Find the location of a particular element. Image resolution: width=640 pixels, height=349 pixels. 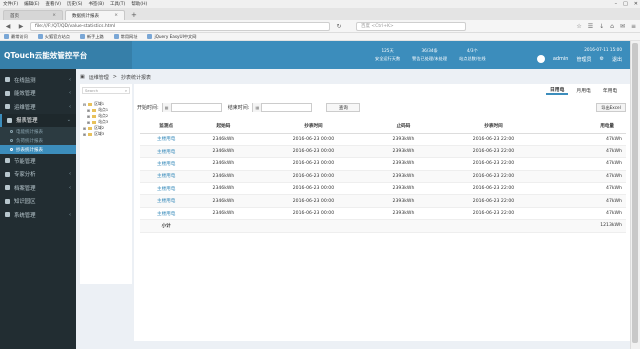

menu-tools: 工具(T) is located at coordinates (117, 4).